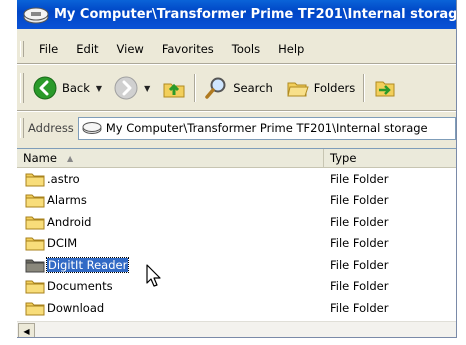 The height and width of the screenshot is (345, 466). I want to click on back-arrow-icon, so click(45, 88).